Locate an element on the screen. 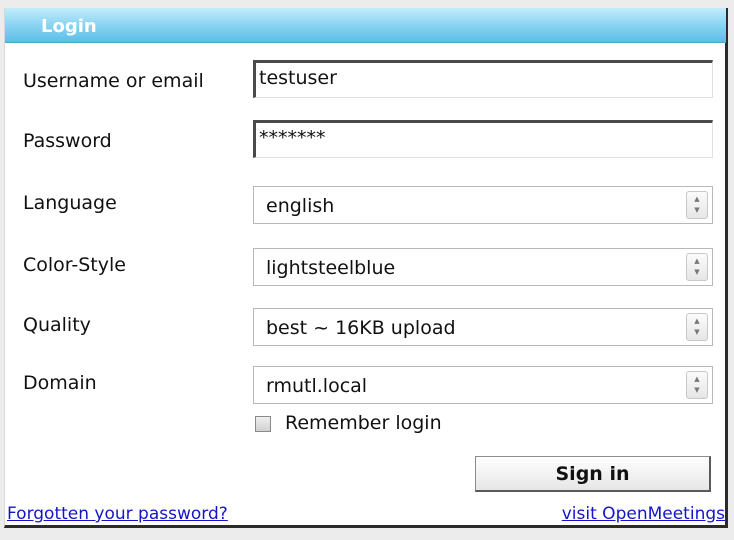 The width and height of the screenshot is (734, 540). username-label: Username or email is located at coordinates (113, 81).